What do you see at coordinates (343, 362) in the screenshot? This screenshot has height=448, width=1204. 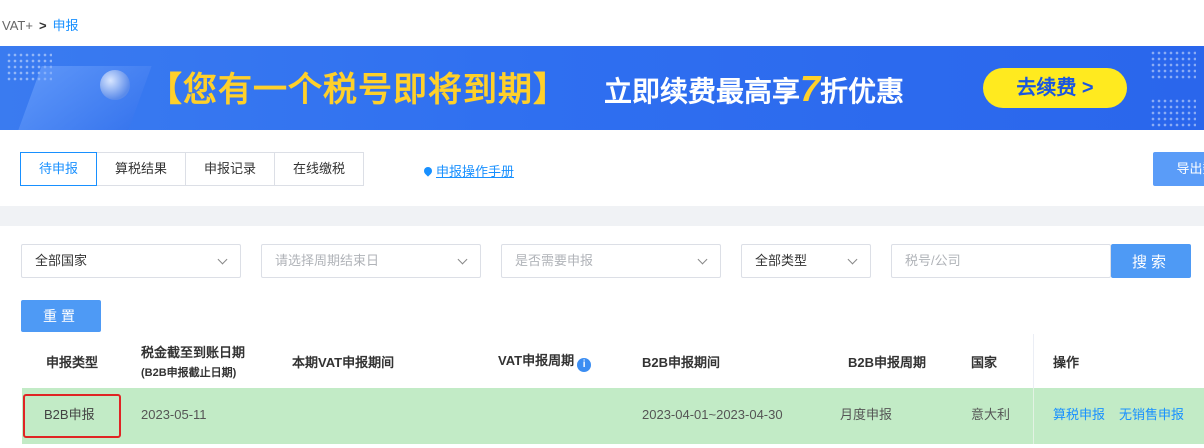 I see `header-vat-period: 本期VAT申报期间` at bounding box center [343, 362].